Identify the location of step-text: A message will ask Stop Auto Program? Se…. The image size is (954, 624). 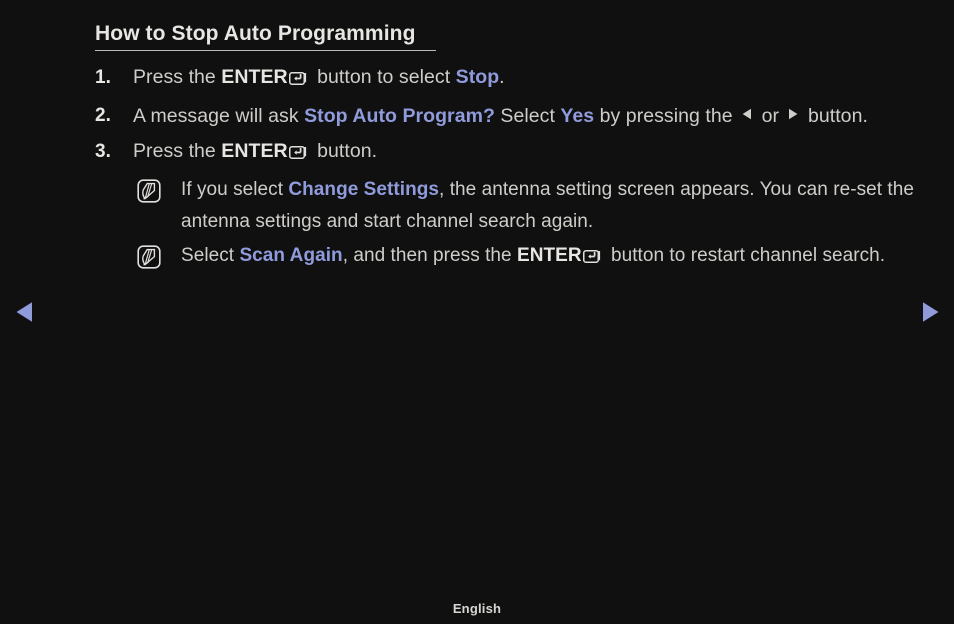
(524, 116).